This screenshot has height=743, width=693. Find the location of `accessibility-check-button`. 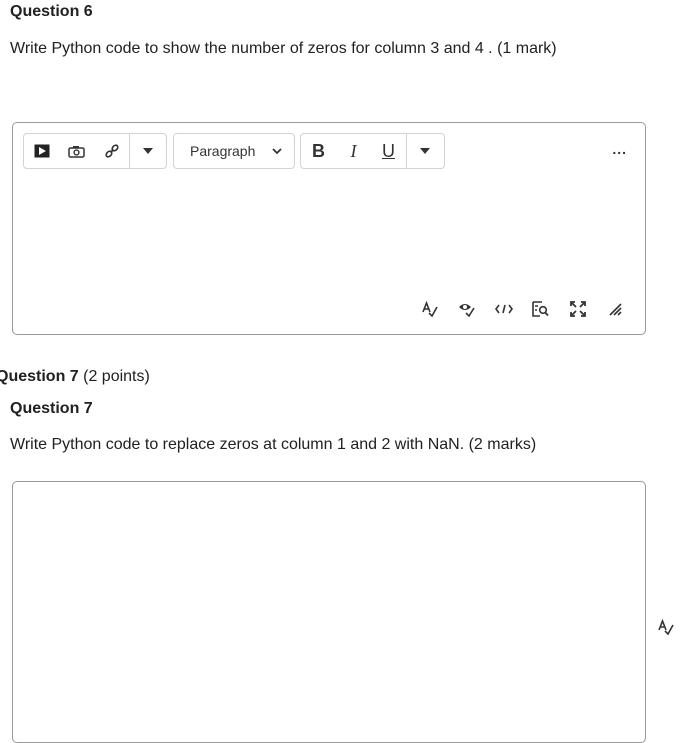

accessibility-check-button is located at coordinates (466, 309).